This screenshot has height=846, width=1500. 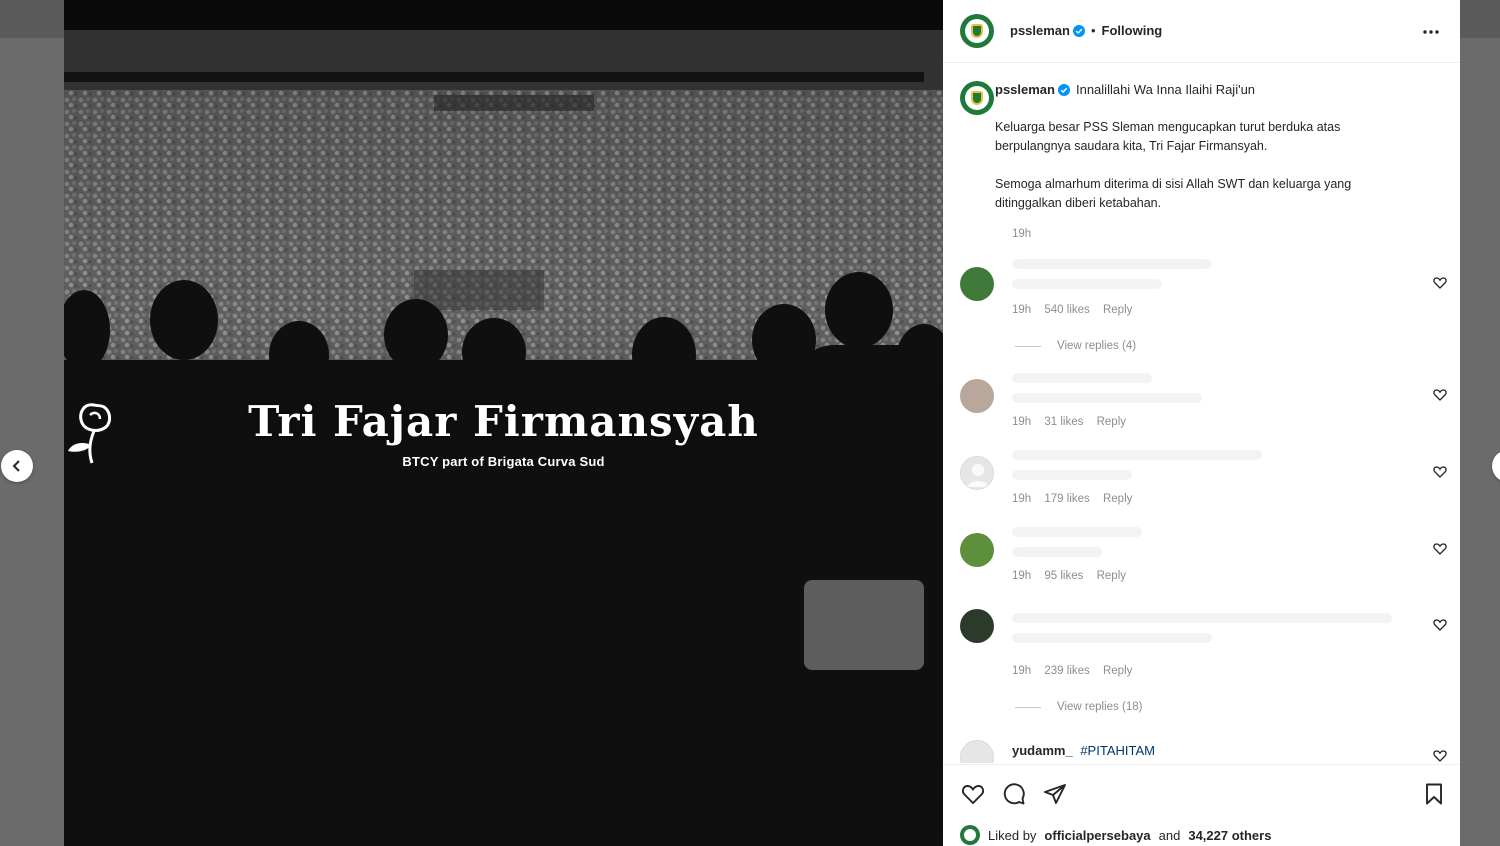 What do you see at coordinates (973, 794) in the screenshot?
I see `like-heart-icon` at bounding box center [973, 794].